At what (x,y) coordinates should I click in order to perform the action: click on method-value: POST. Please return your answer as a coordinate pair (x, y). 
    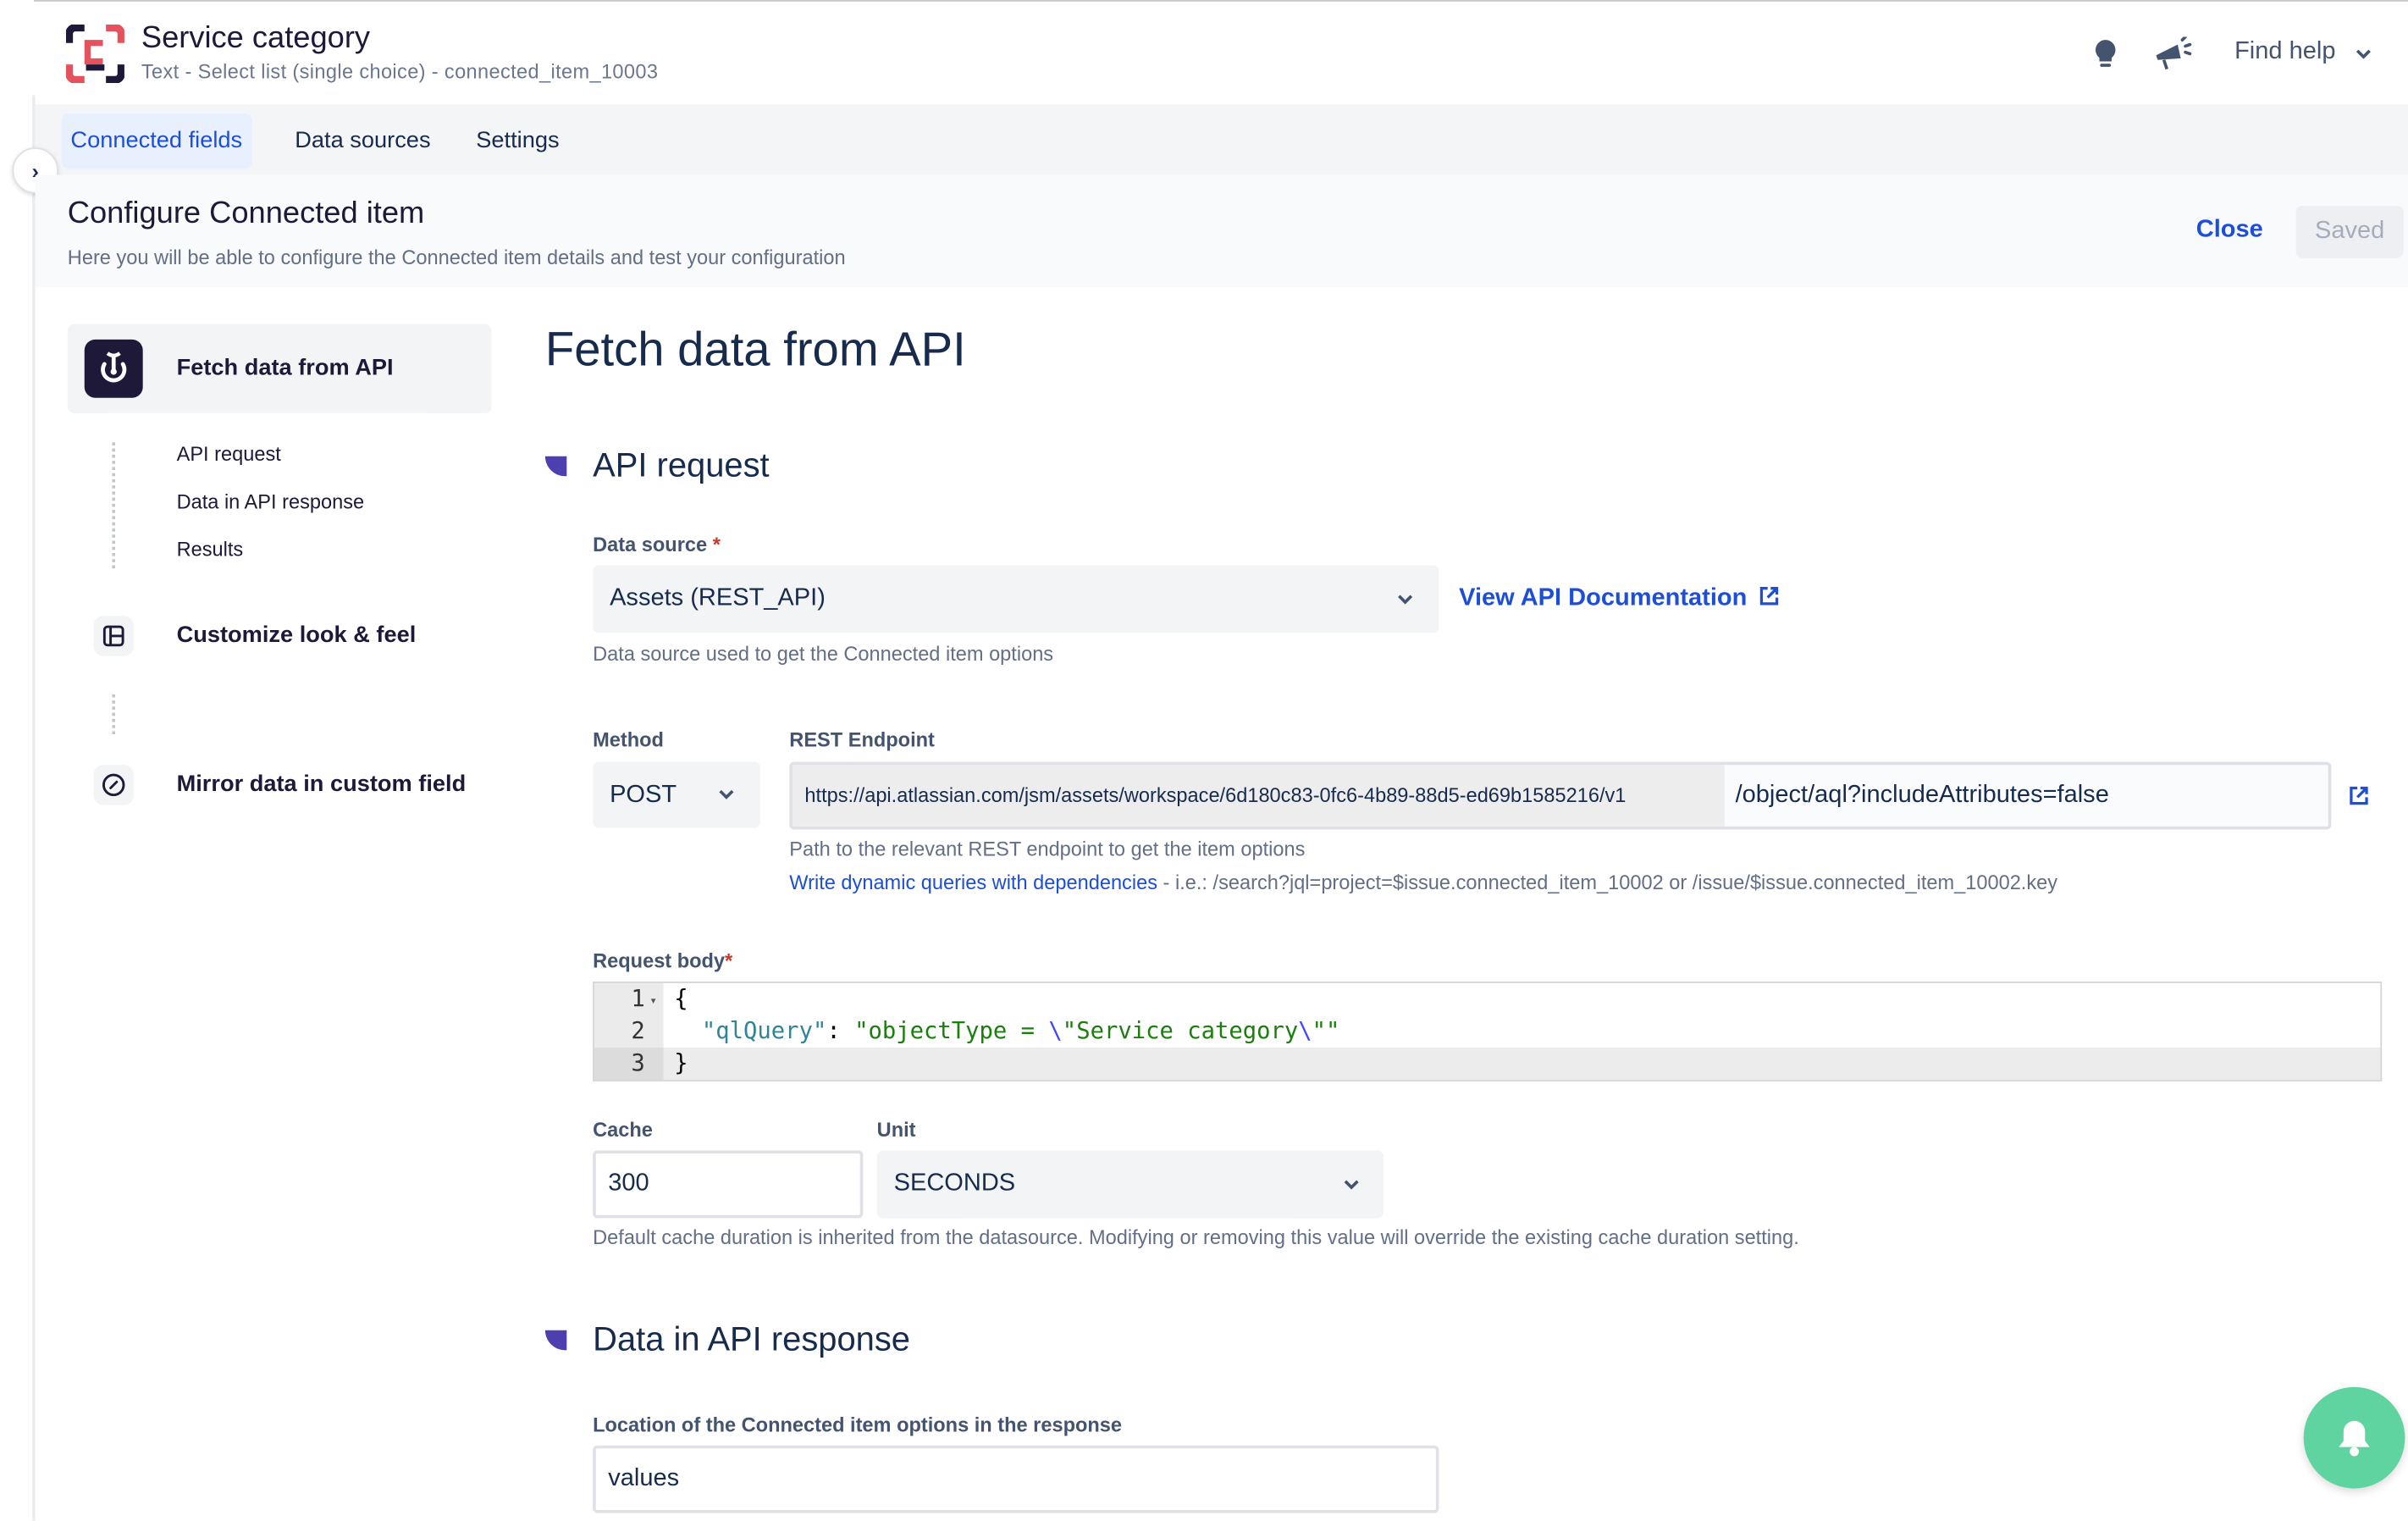
    Looking at the image, I should click on (643, 795).